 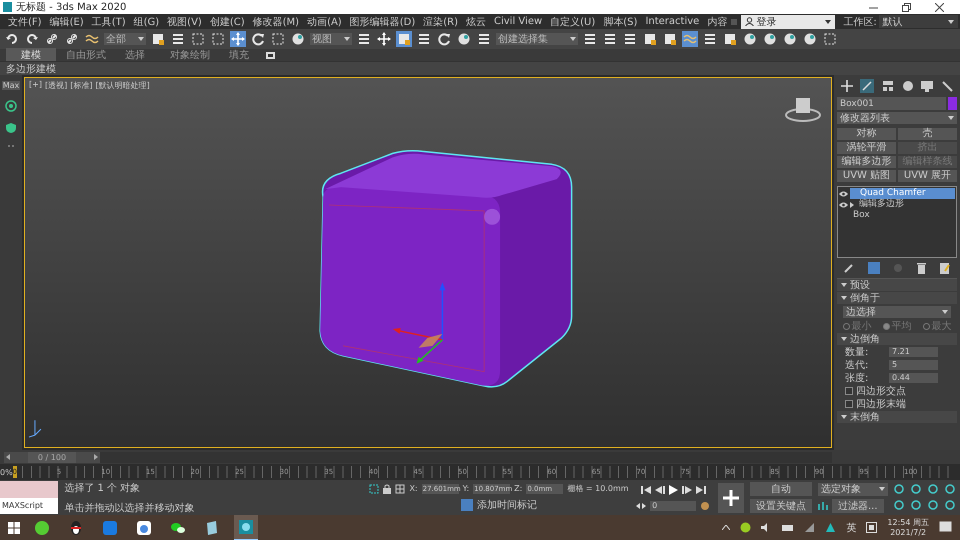 What do you see at coordinates (122, 85) in the screenshot?
I see `viewport-label: [默认明暗处理]` at bounding box center [122, 85].